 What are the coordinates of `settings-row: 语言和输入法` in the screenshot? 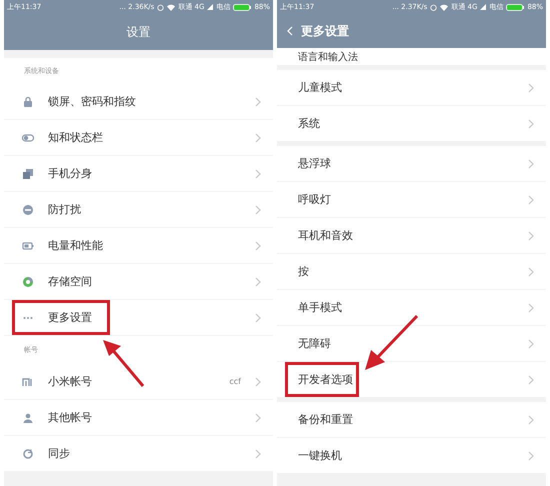 It's located at (411, 57).